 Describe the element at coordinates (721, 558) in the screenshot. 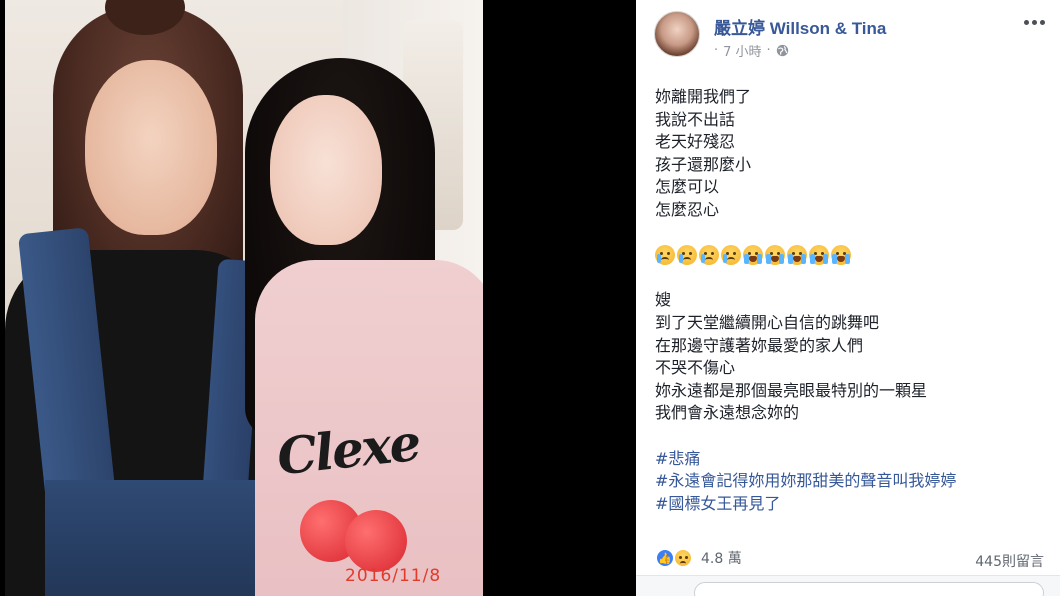

I see `reaction-count: 4.8 萬` at that location.